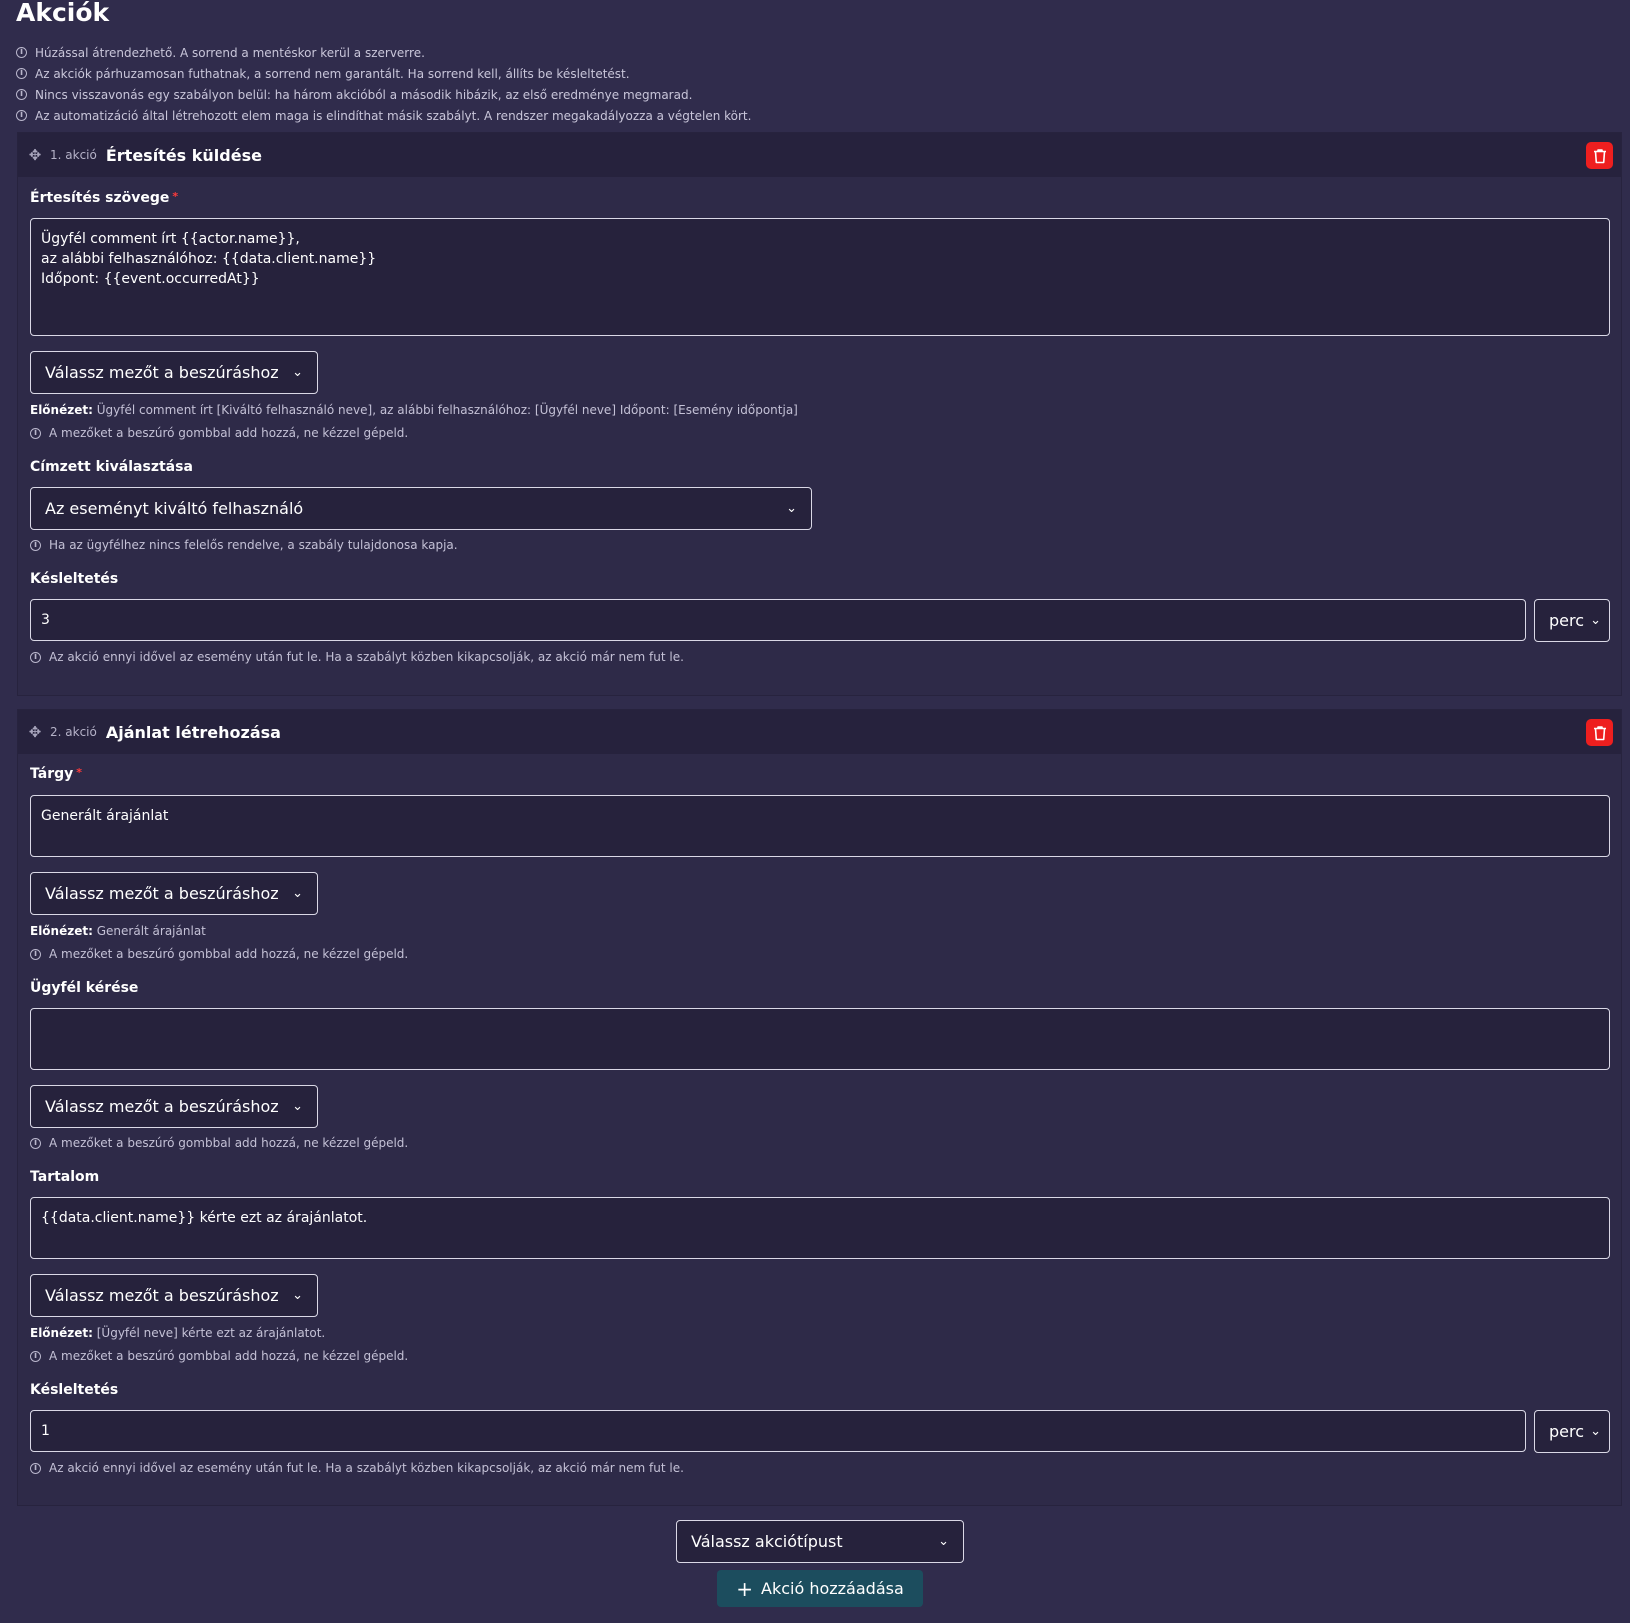 This screenshot has height=1623, width=1630. What do you see at coordinates (778, 1431) in the screenshot?
I see `delay-input: 1` at bounding box center [778, 1431].